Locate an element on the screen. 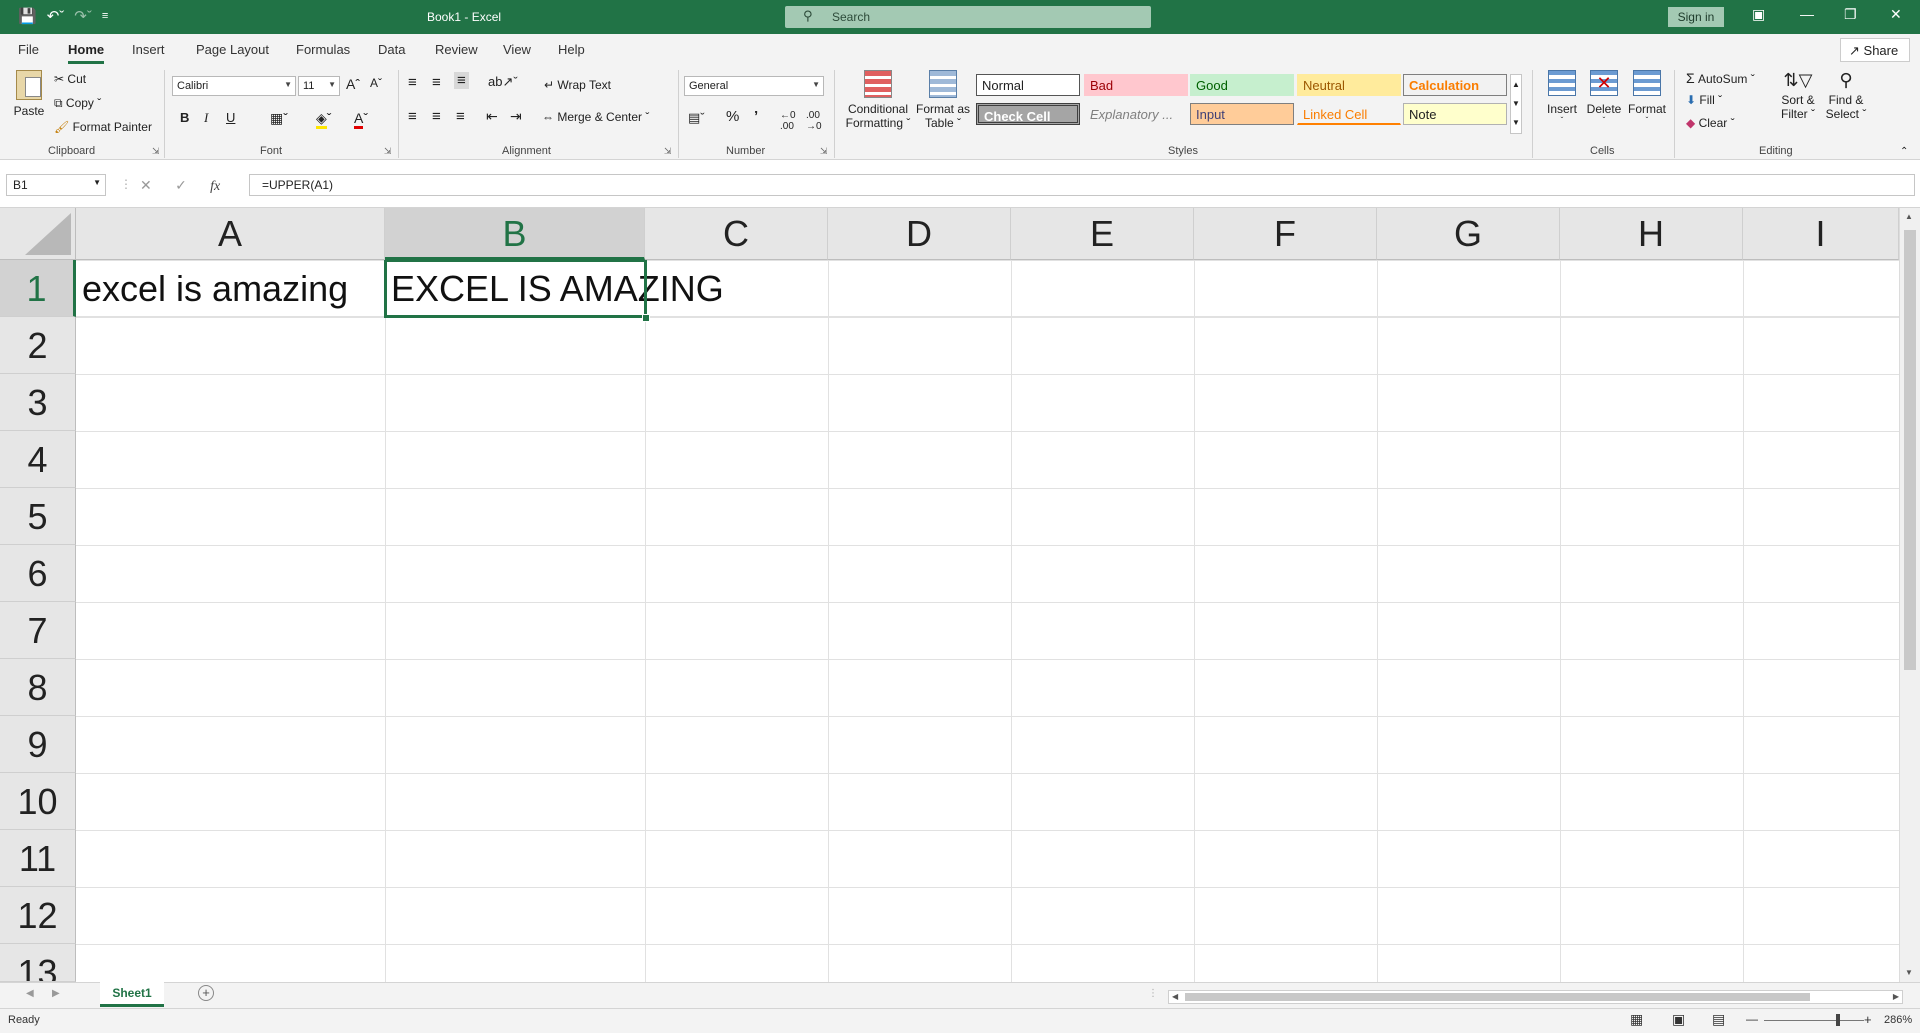  save-icon: 💾 is located at coordinates (27, 16).